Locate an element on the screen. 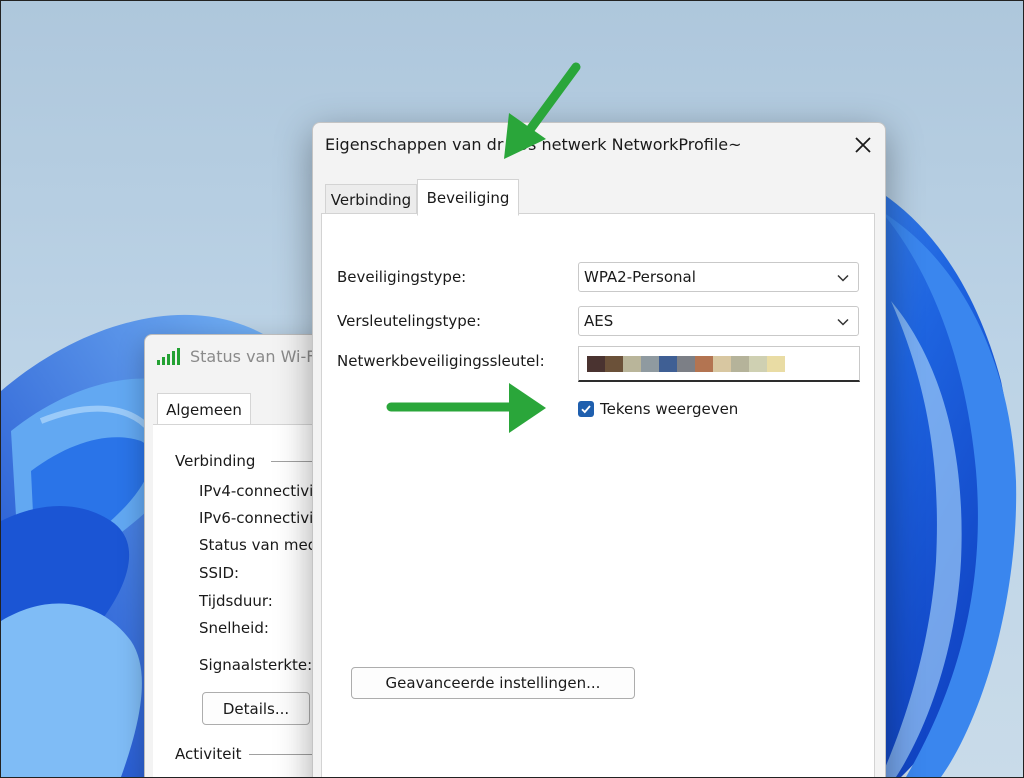 This screenshot has height=778, width=1024. group-activity-label: Activiteit is located at coordinates (208, 754).